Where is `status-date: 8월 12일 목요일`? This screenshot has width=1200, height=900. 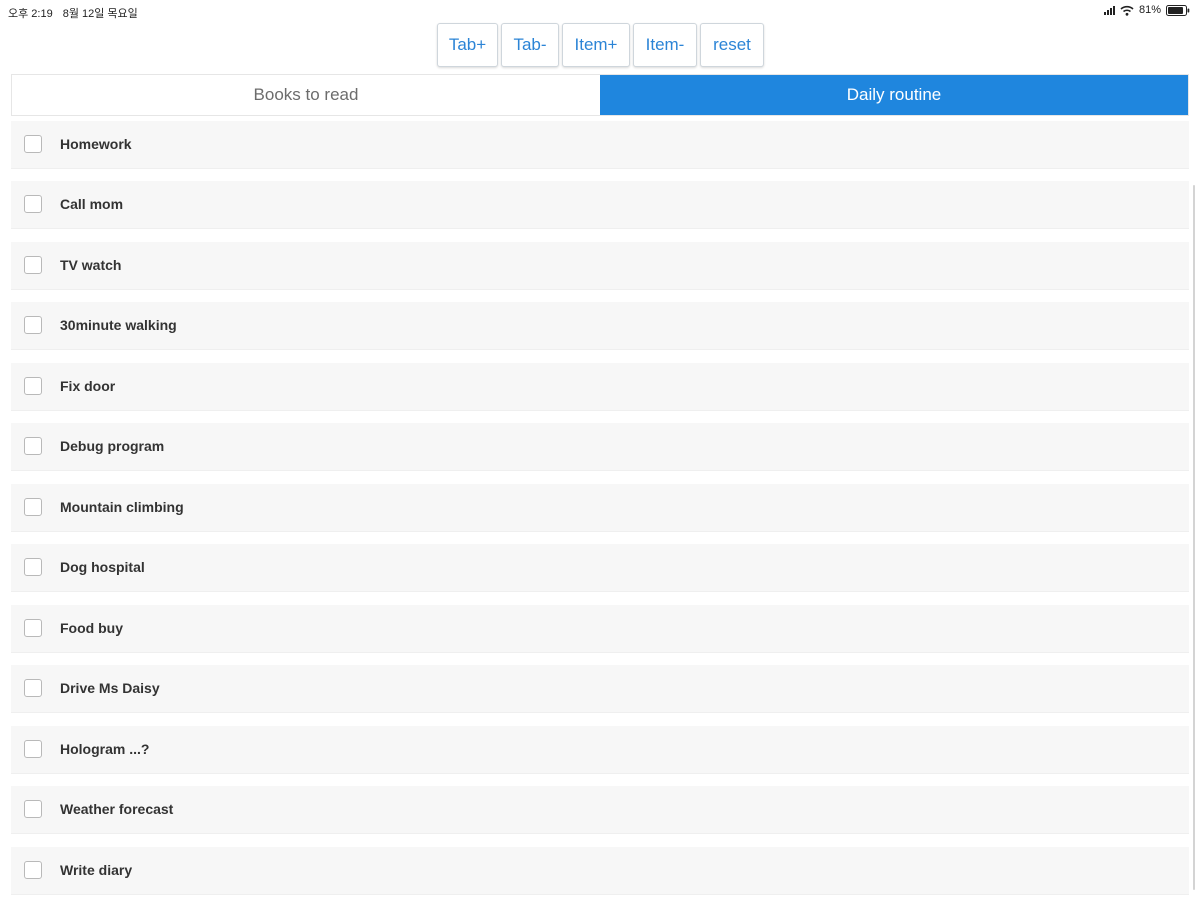 status-date: 8월 12일 목요일 is located at coordinates (100, 14).